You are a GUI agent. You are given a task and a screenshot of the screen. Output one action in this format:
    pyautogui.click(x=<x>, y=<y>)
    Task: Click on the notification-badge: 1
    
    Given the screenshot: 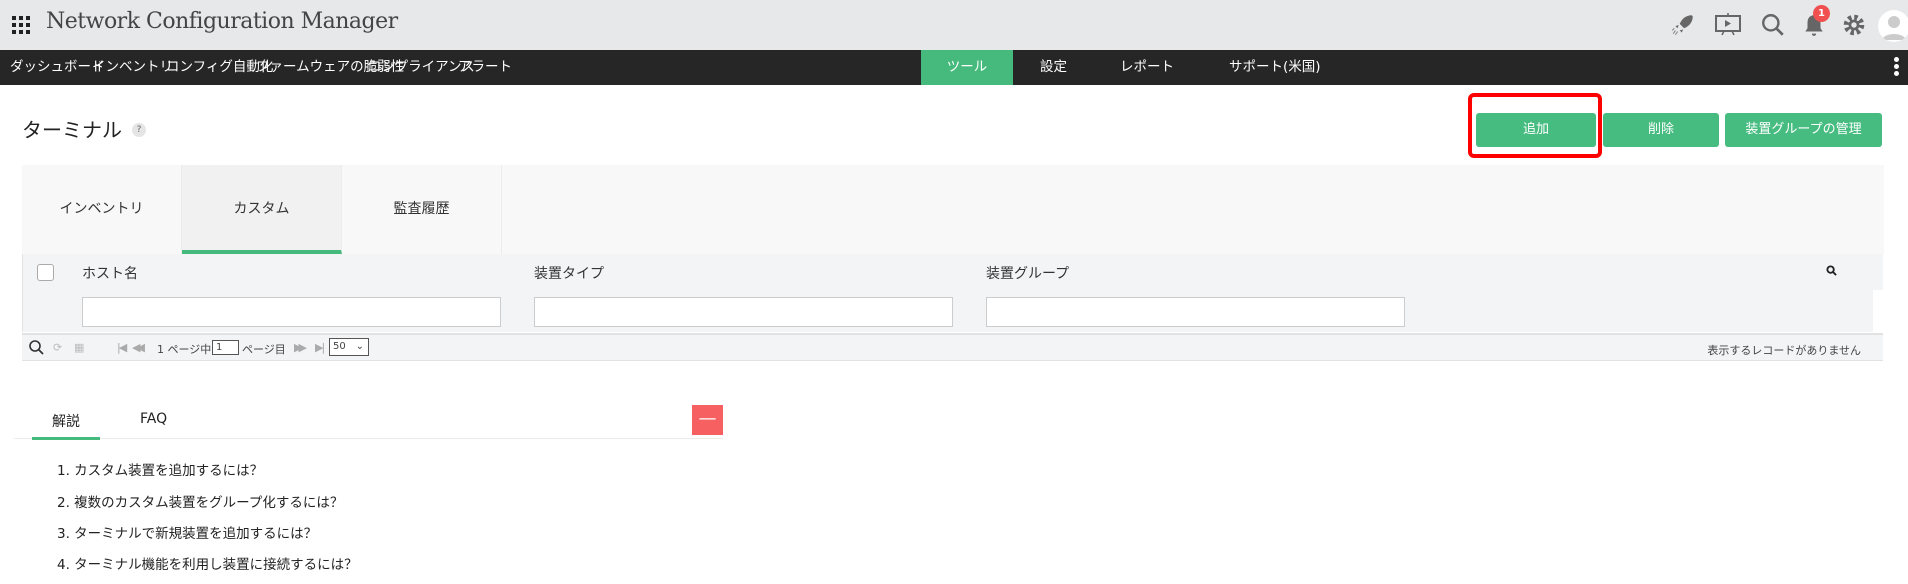 What is the action you would take?
    pyautogui.click(x=1821, y=13)
    